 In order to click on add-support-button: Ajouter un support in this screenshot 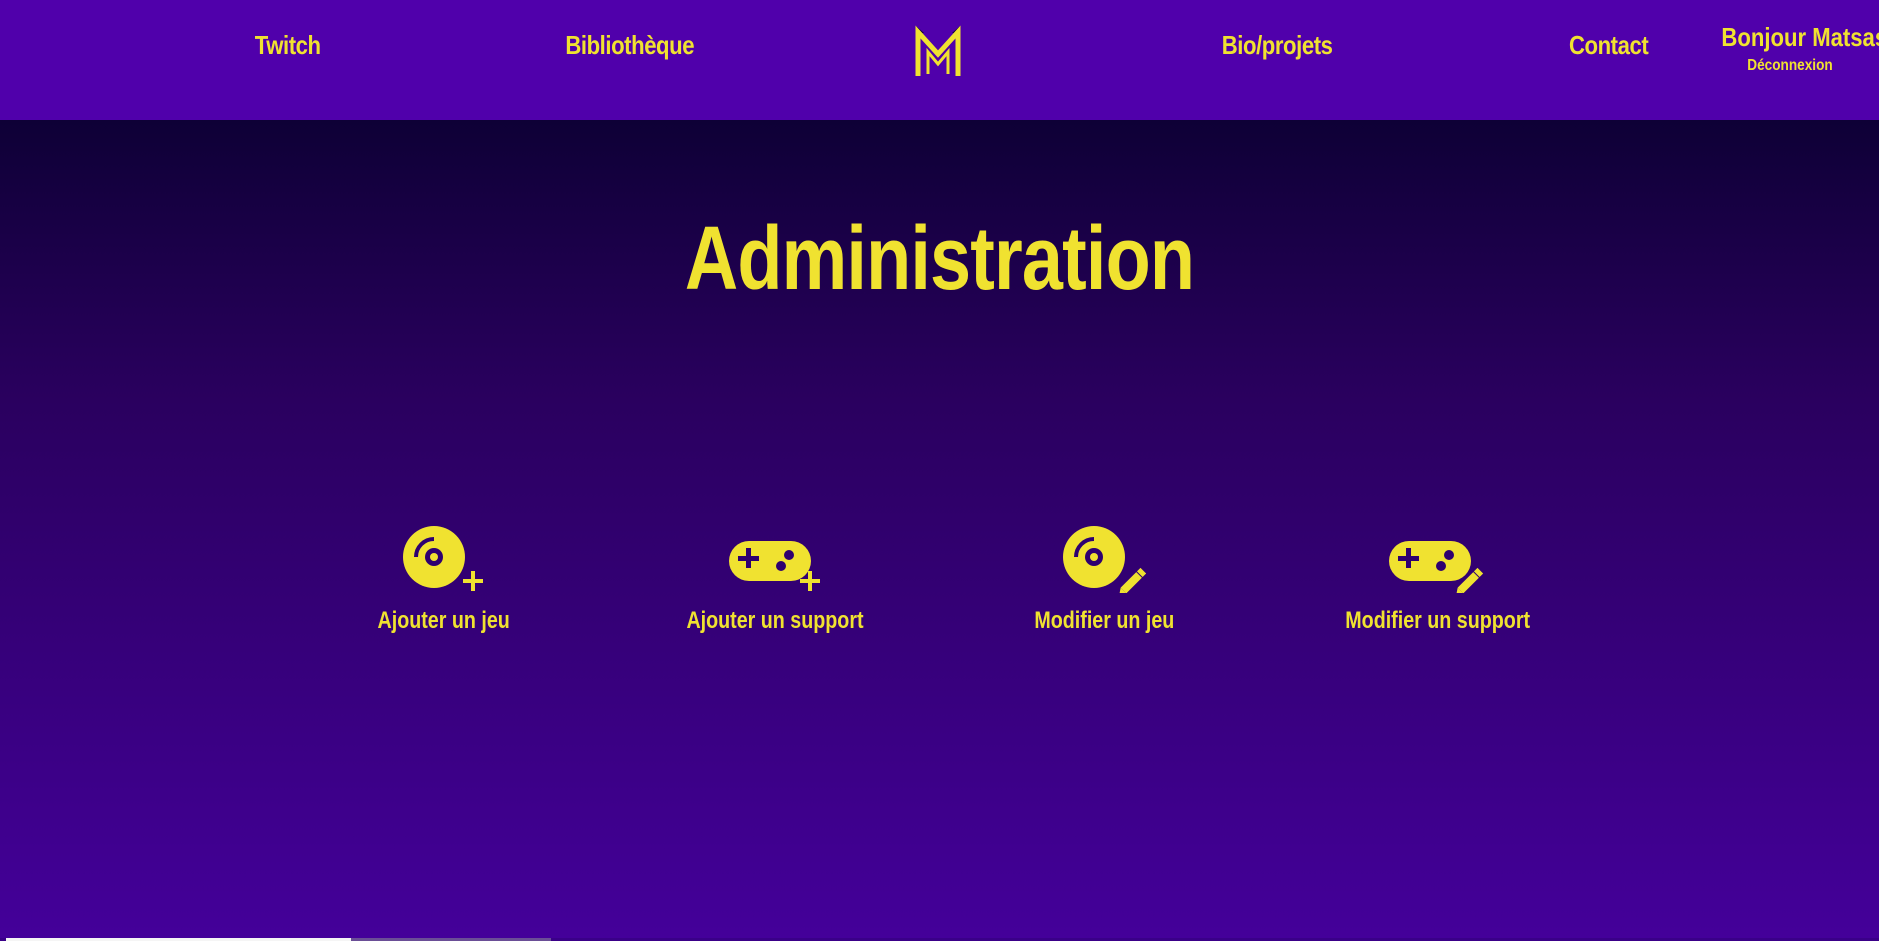, I will do `click(775, 580)`.